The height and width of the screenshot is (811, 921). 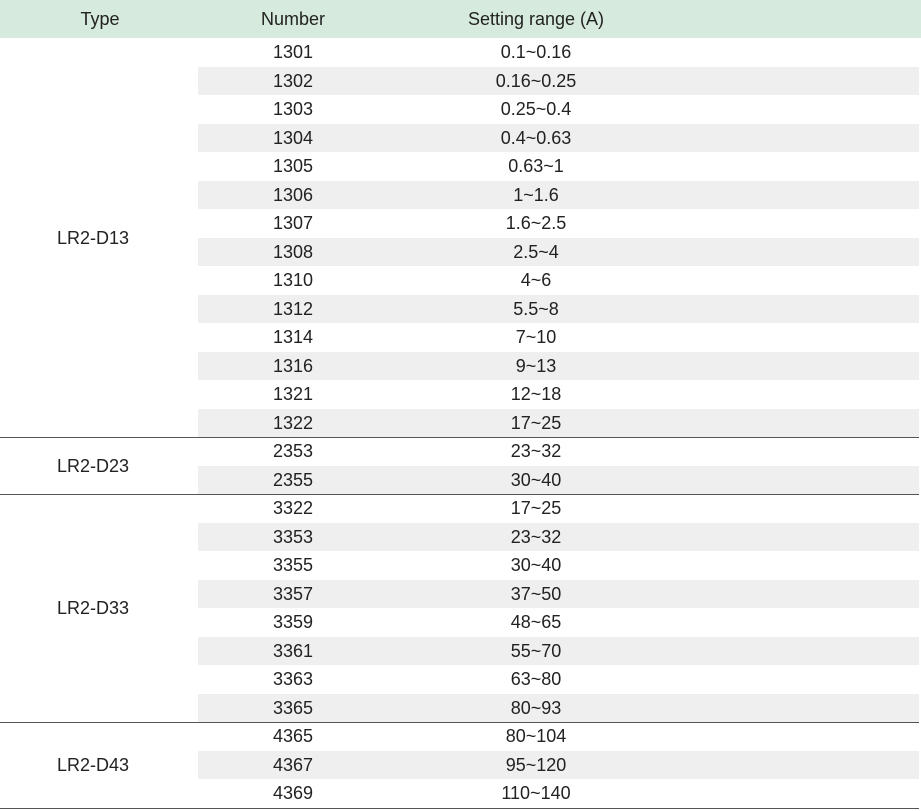 I want to click on type-cell: LR2-D13, so click(x=93, y=237).